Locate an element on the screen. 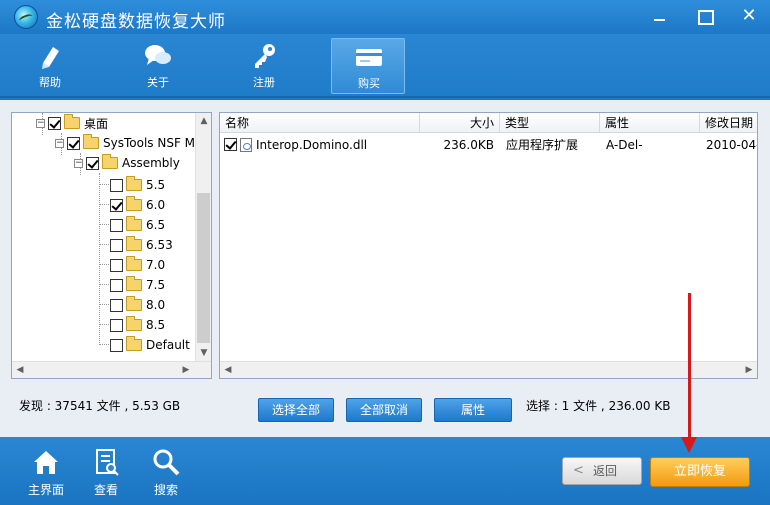  tree-item-desktop: − 桌面 is located at coordinates (72, 123).